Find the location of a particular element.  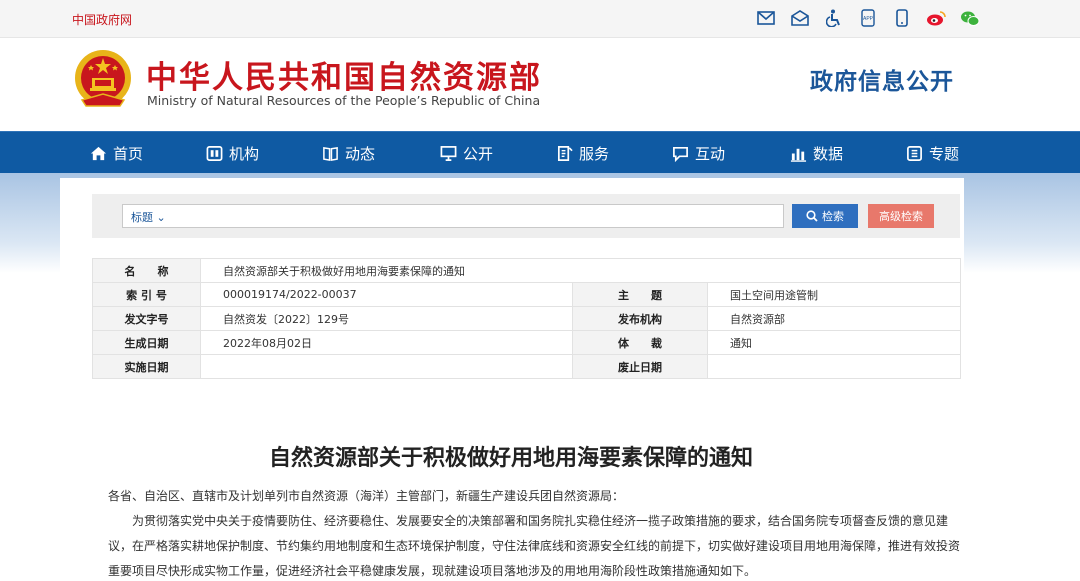

nav-item-service: 服务 is located at coordinates (582, 153).